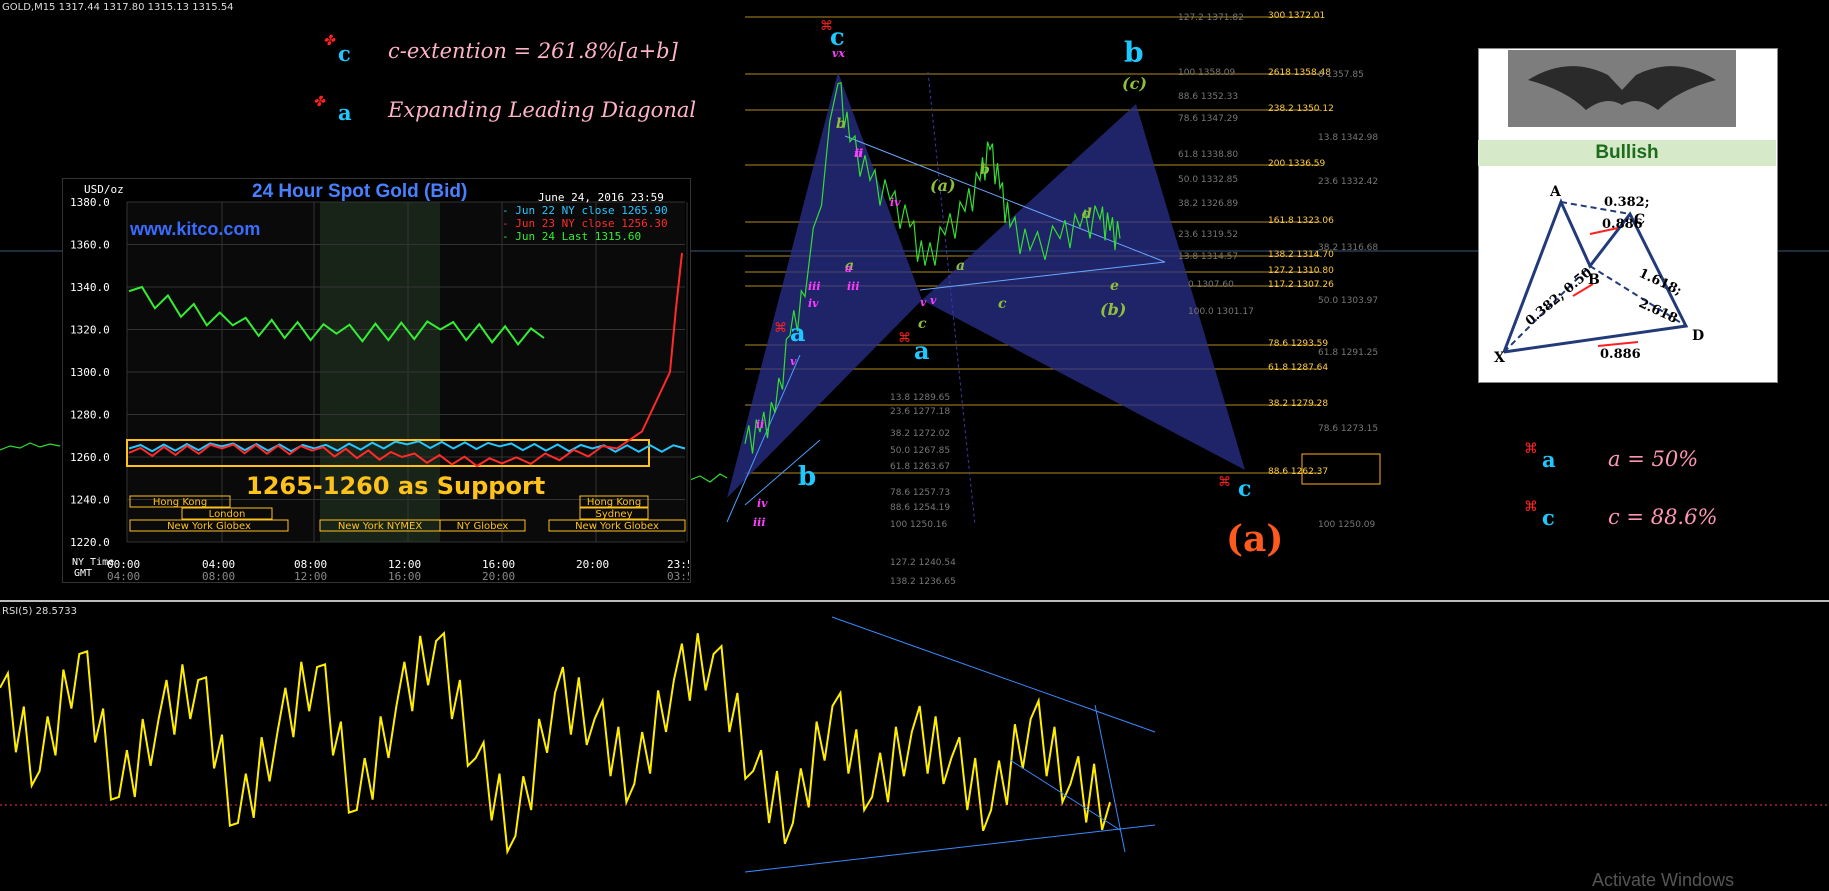  Describe the element at coordinates (90, 542) in the screenshot. I see `kitco-y-tick: 1220.0` at that location.